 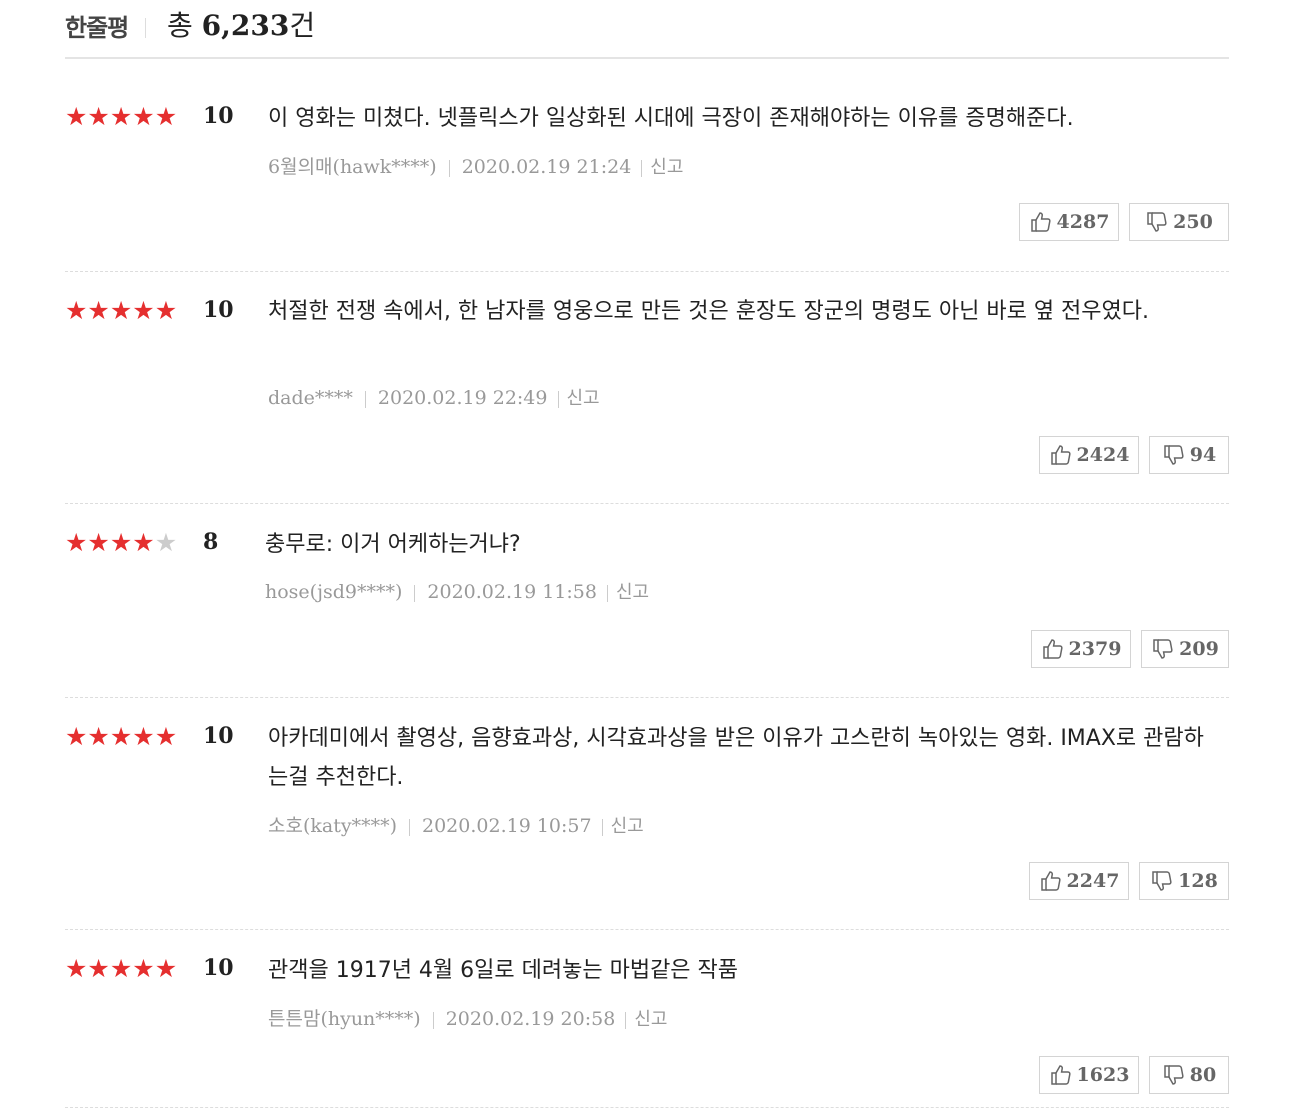 I want to click on review-author: dade****, so click(x=310, y=398).